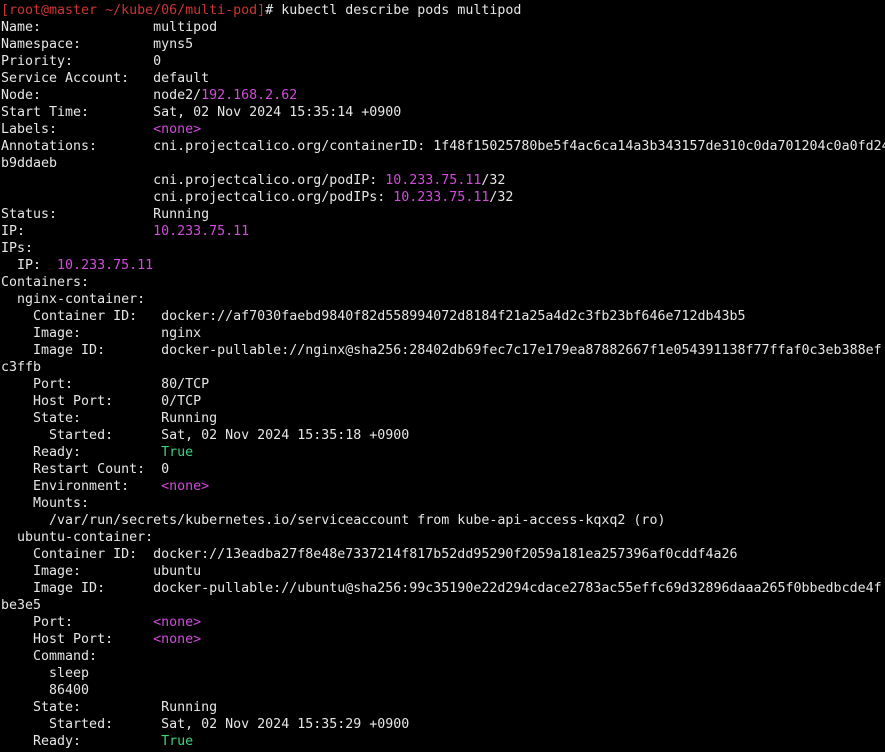  I want to click on output-text: Host Port:, so click(77, 639).